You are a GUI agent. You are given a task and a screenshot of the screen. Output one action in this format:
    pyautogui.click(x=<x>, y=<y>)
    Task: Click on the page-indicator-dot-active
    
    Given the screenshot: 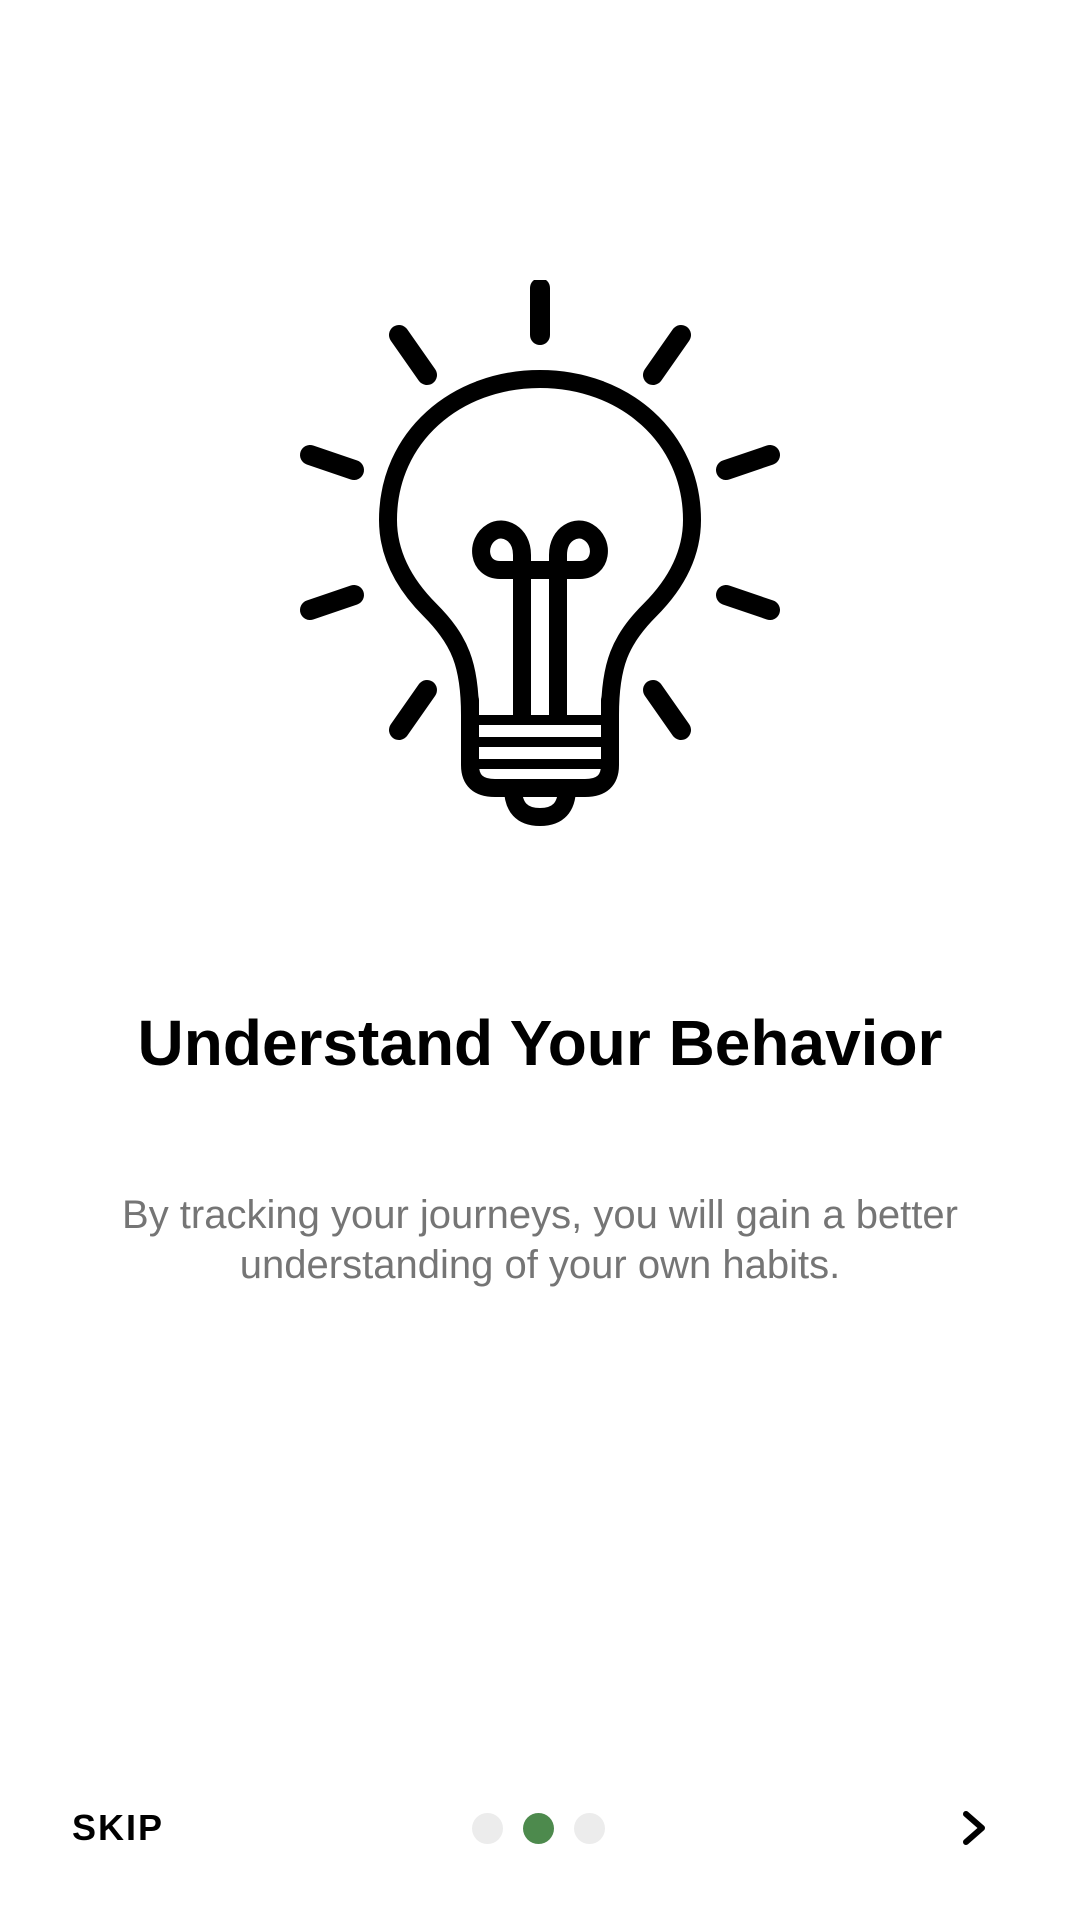 What is the action you would take?
    pyautogui.click(x=538, y=1828)
    